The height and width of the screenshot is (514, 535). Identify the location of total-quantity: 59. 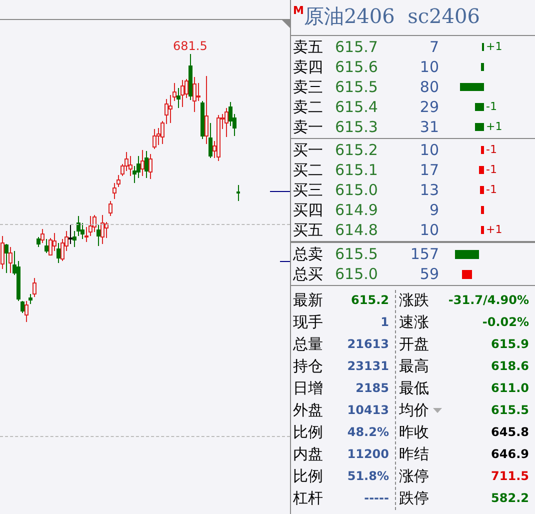
(428, 274).